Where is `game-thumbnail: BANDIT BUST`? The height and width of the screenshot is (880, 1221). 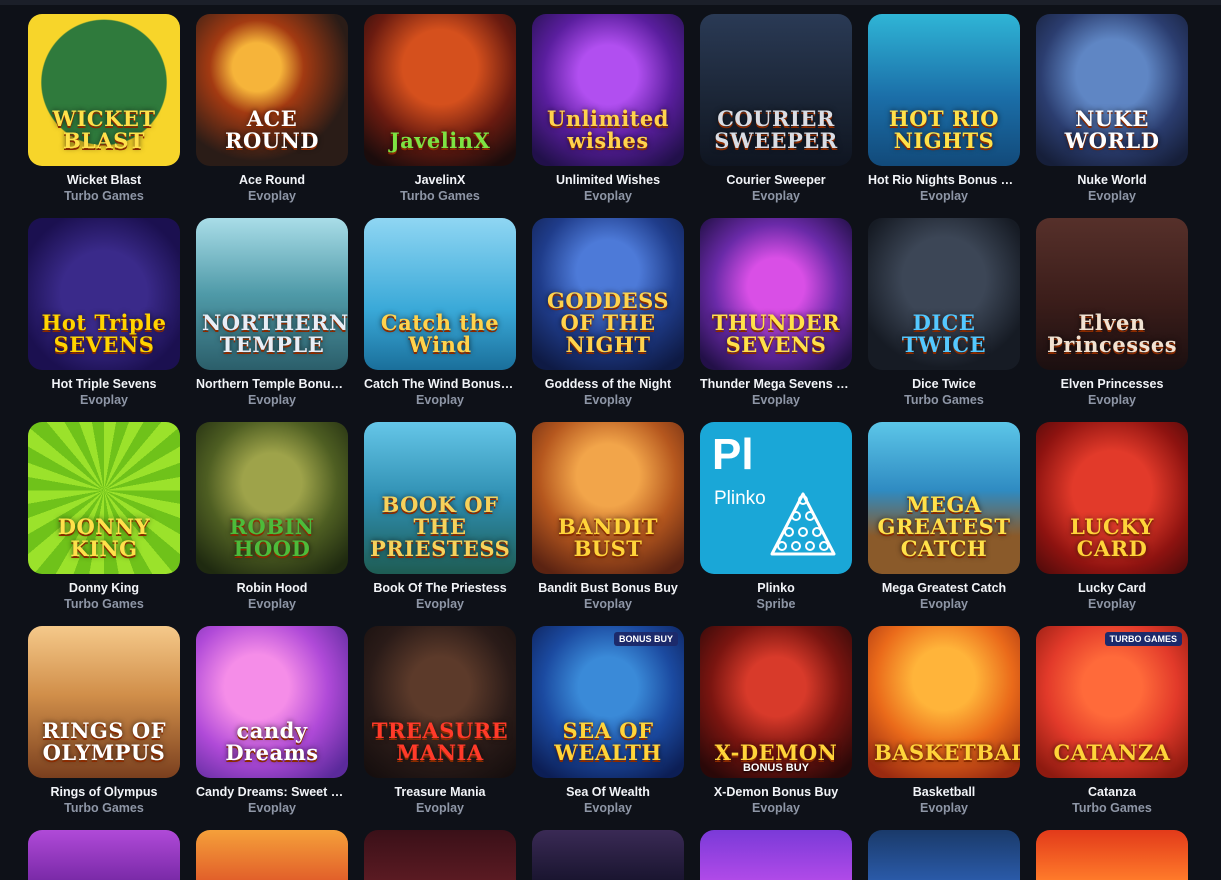 game-thumbnail: BANDIT BUST is located at coordinates (608, 498).